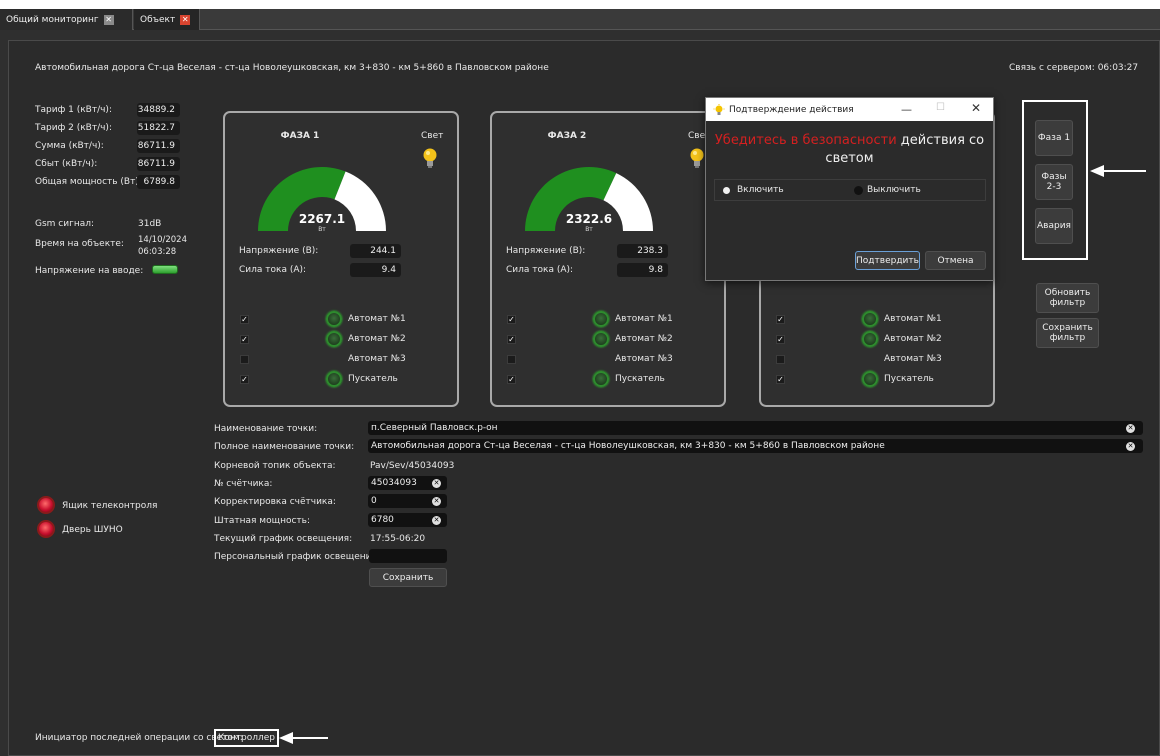 The image size is (1160, 756). Describe the element at coordinates (286, 738) in the screenshot. I see `arrow-left-icon` at that location.